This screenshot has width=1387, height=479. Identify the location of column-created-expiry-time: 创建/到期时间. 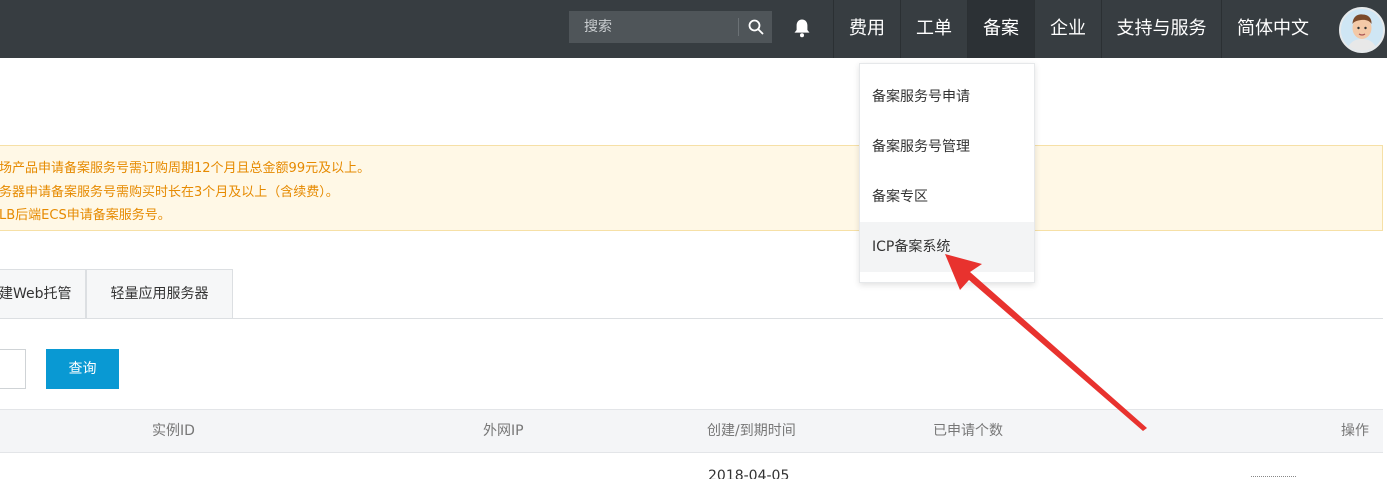
(751, 431).